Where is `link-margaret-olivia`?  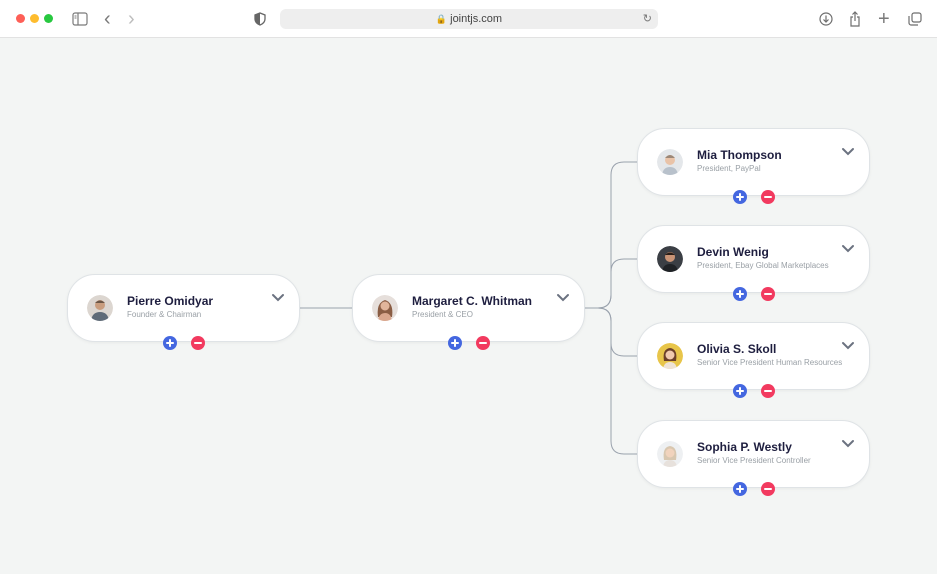
link-margaret-olivia is located at coordinates (611, 332).